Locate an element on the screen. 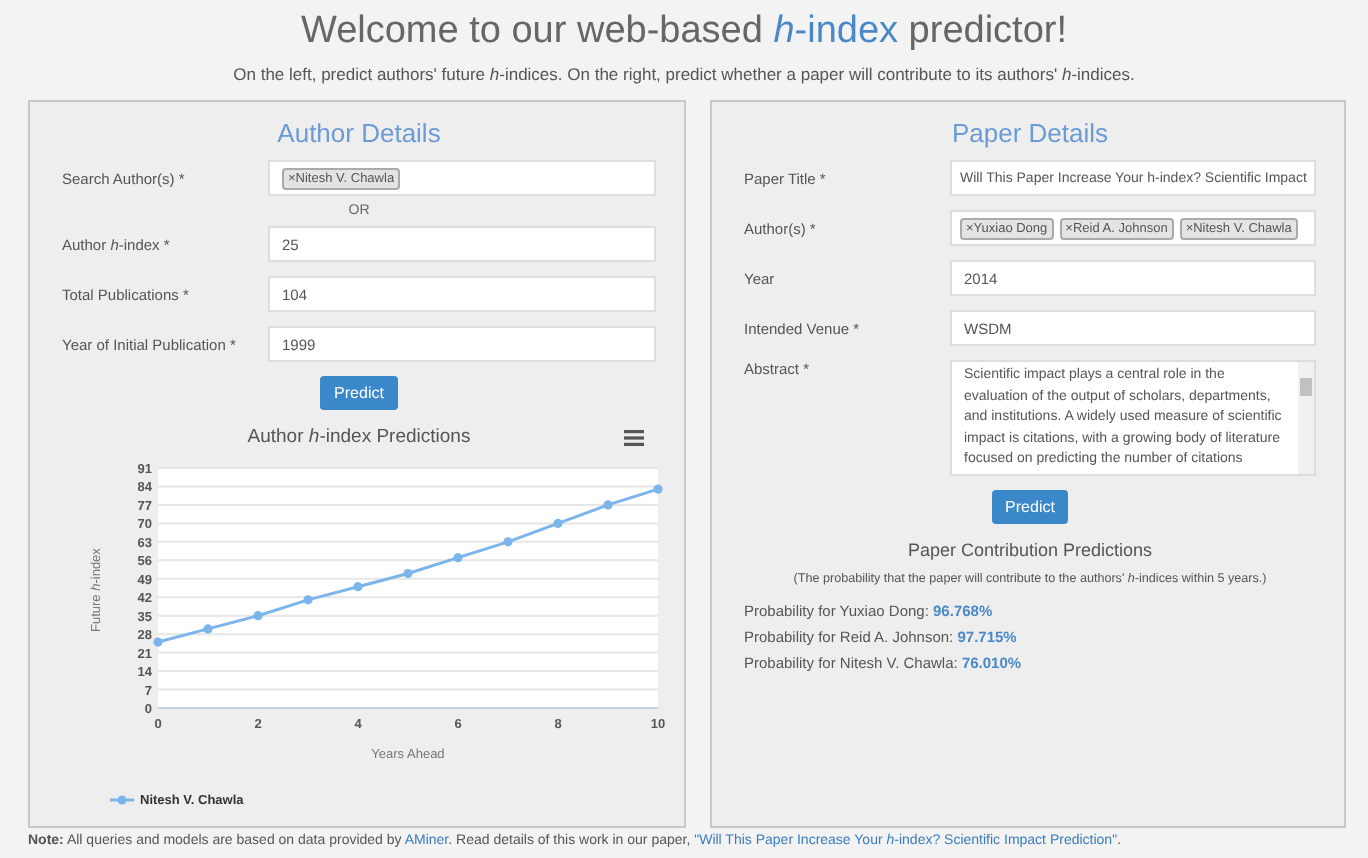 The height and width of the screenshot is (858, 1368). legend-marker-icon is located at coordinates (122, 800).